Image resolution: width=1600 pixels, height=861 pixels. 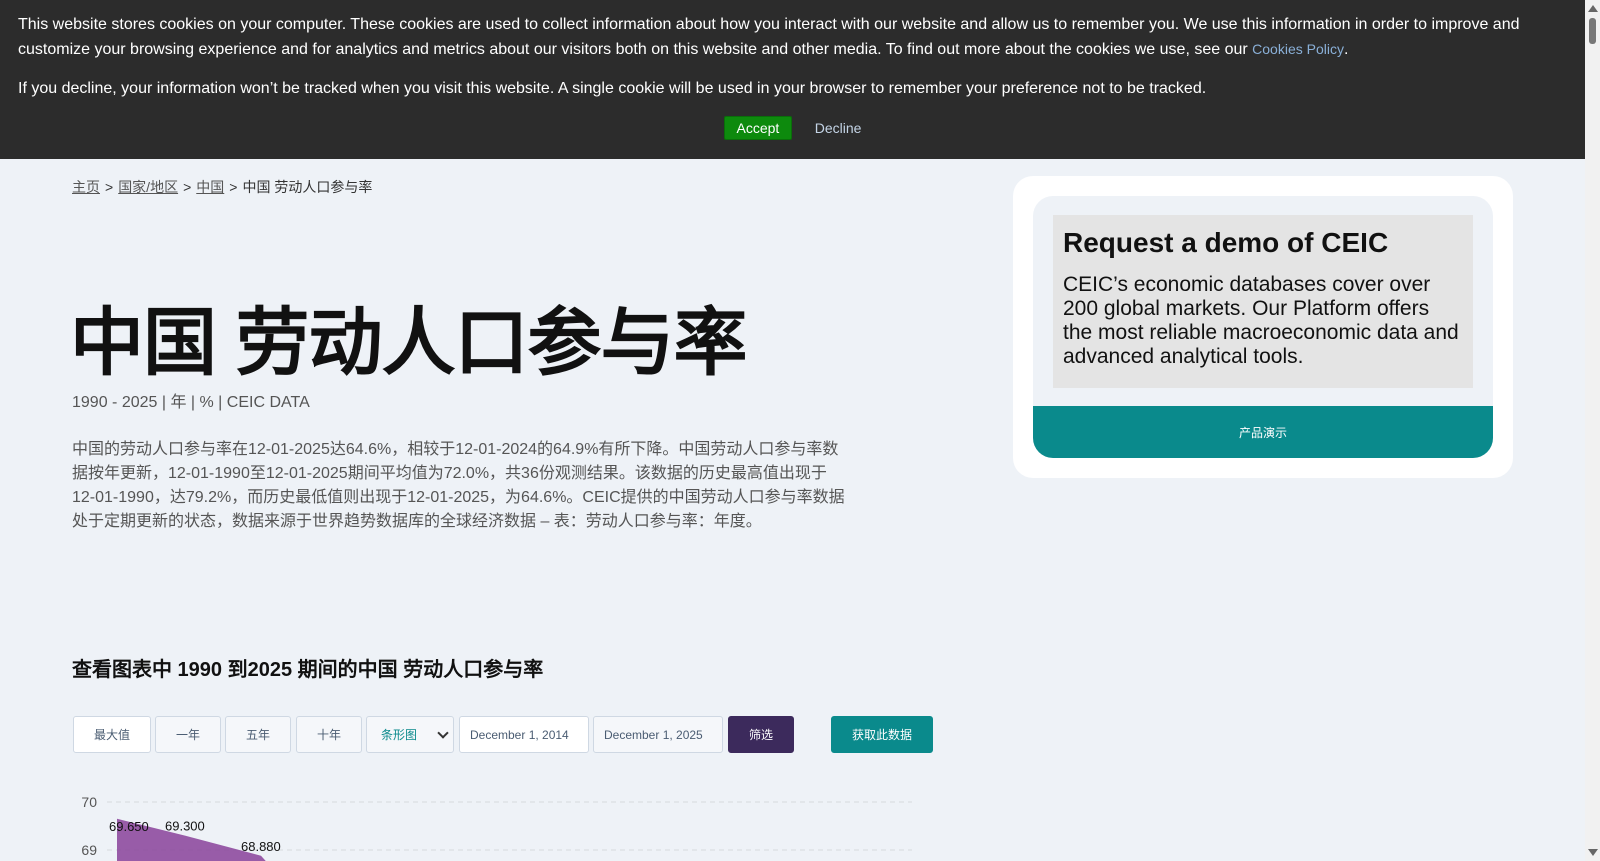 I want to click on breadcrumb-home: 主页, so click(x=86, y=187).